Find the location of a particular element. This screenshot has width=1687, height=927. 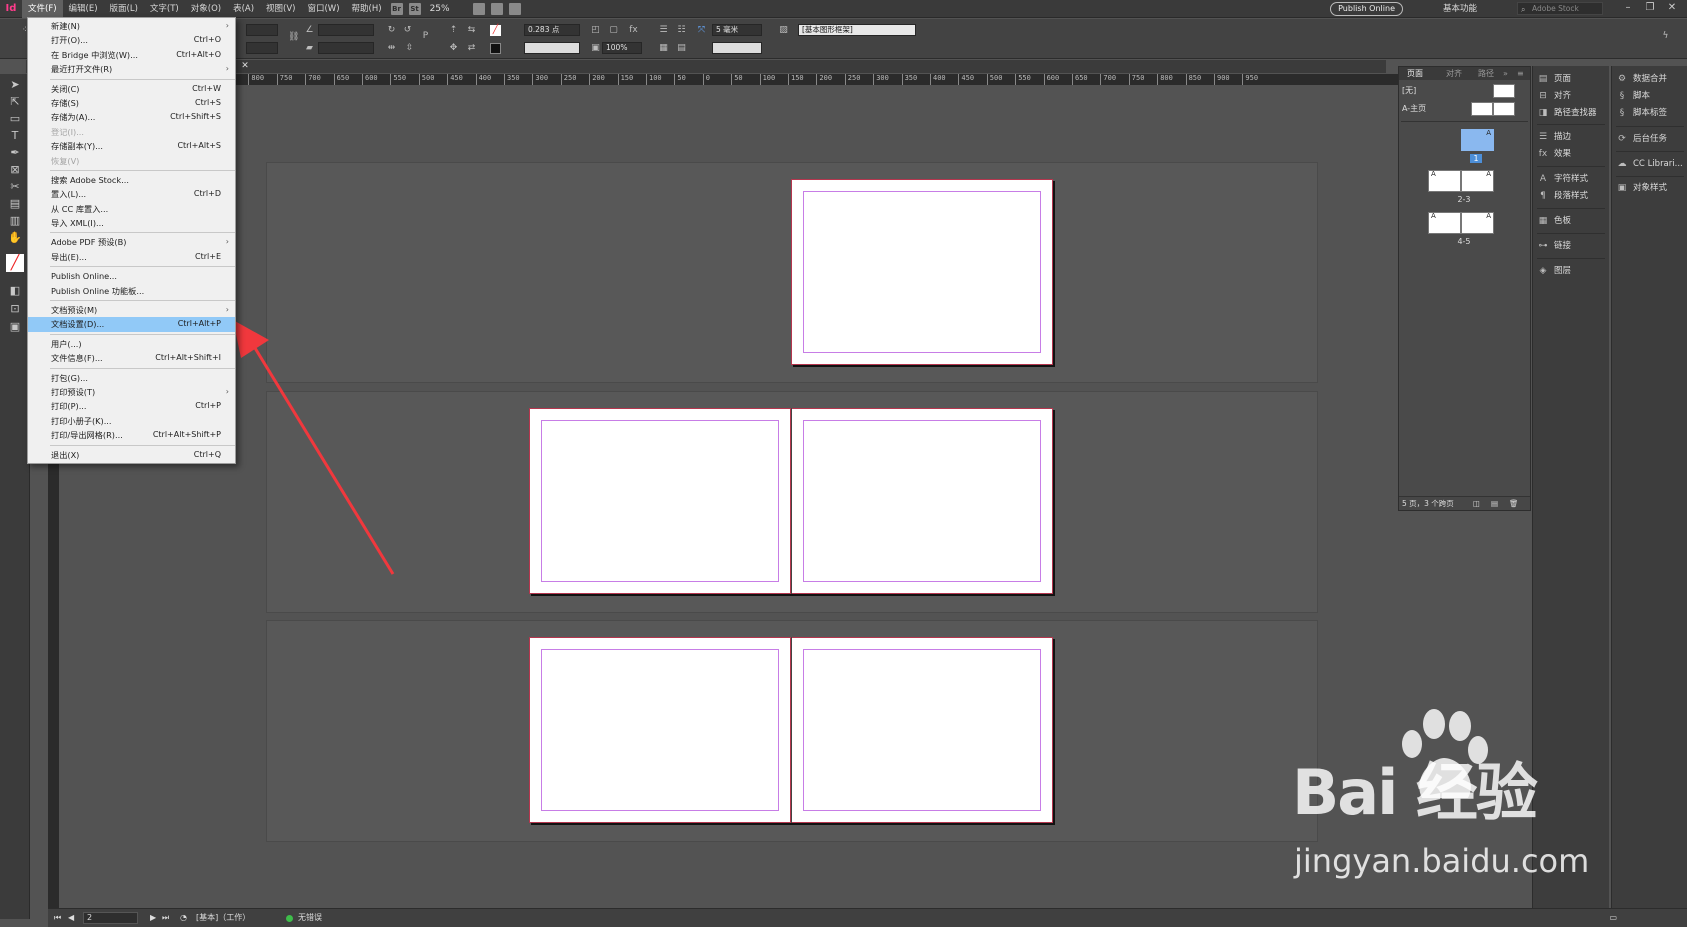

stroke-color-icon is located at coordinates (495, 48).